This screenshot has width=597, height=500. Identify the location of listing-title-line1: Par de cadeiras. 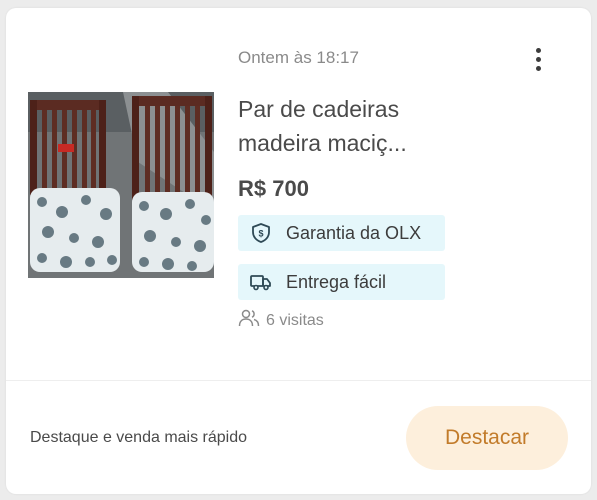
(319, 109).